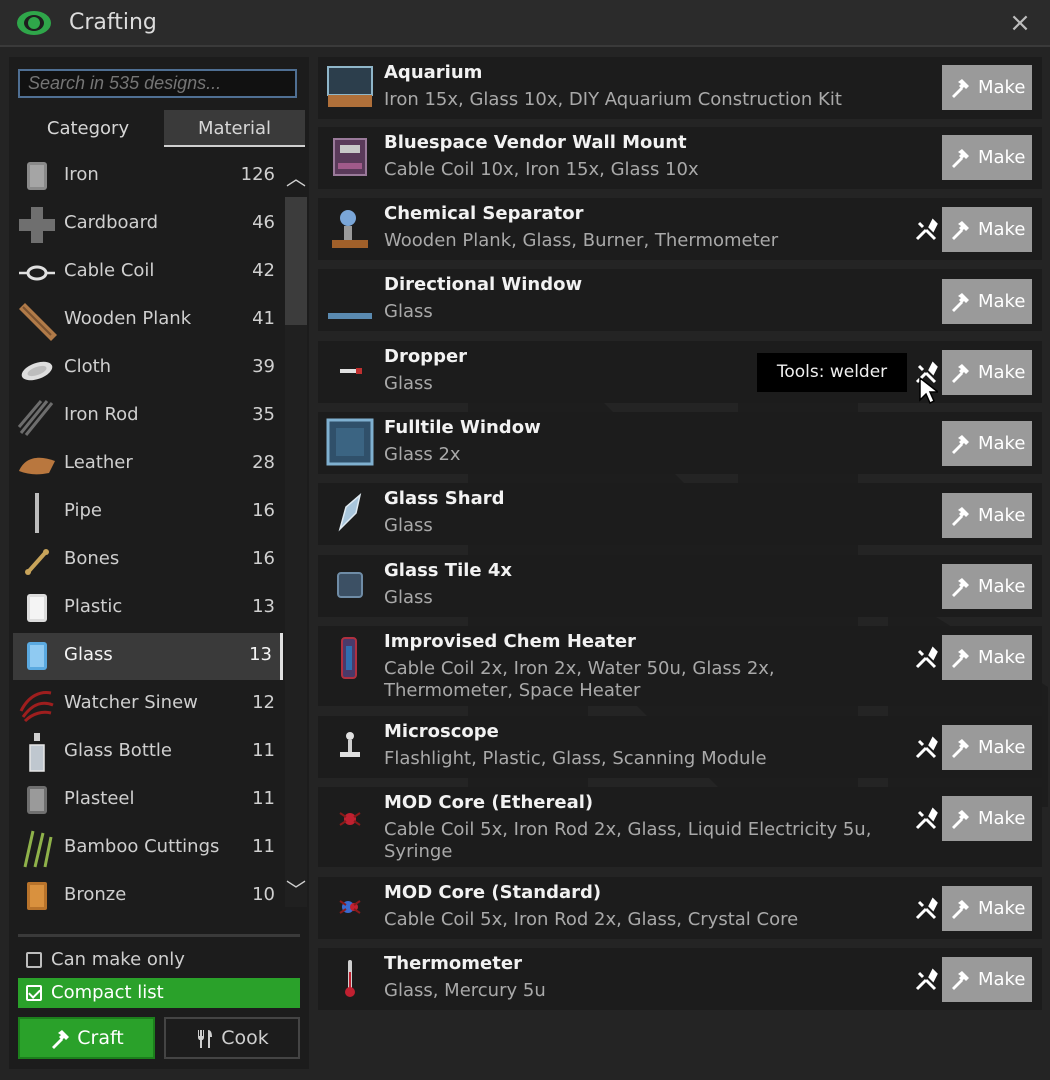 The image size is (1050, 1080). What do you see at coordinates (581, 240) in the screenshot?
I see `recipe-materials: Wooden Plank, Glass, Burner, Thermometer` at bounding box center [581, 240].